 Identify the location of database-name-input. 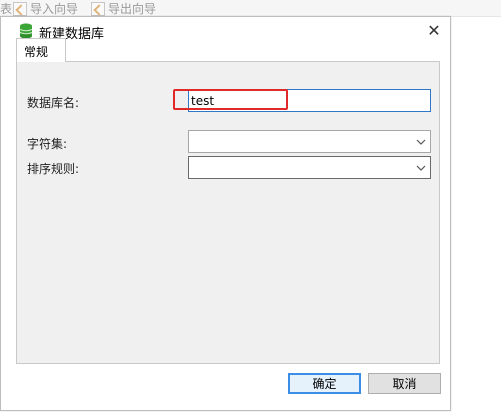
(309, 100).